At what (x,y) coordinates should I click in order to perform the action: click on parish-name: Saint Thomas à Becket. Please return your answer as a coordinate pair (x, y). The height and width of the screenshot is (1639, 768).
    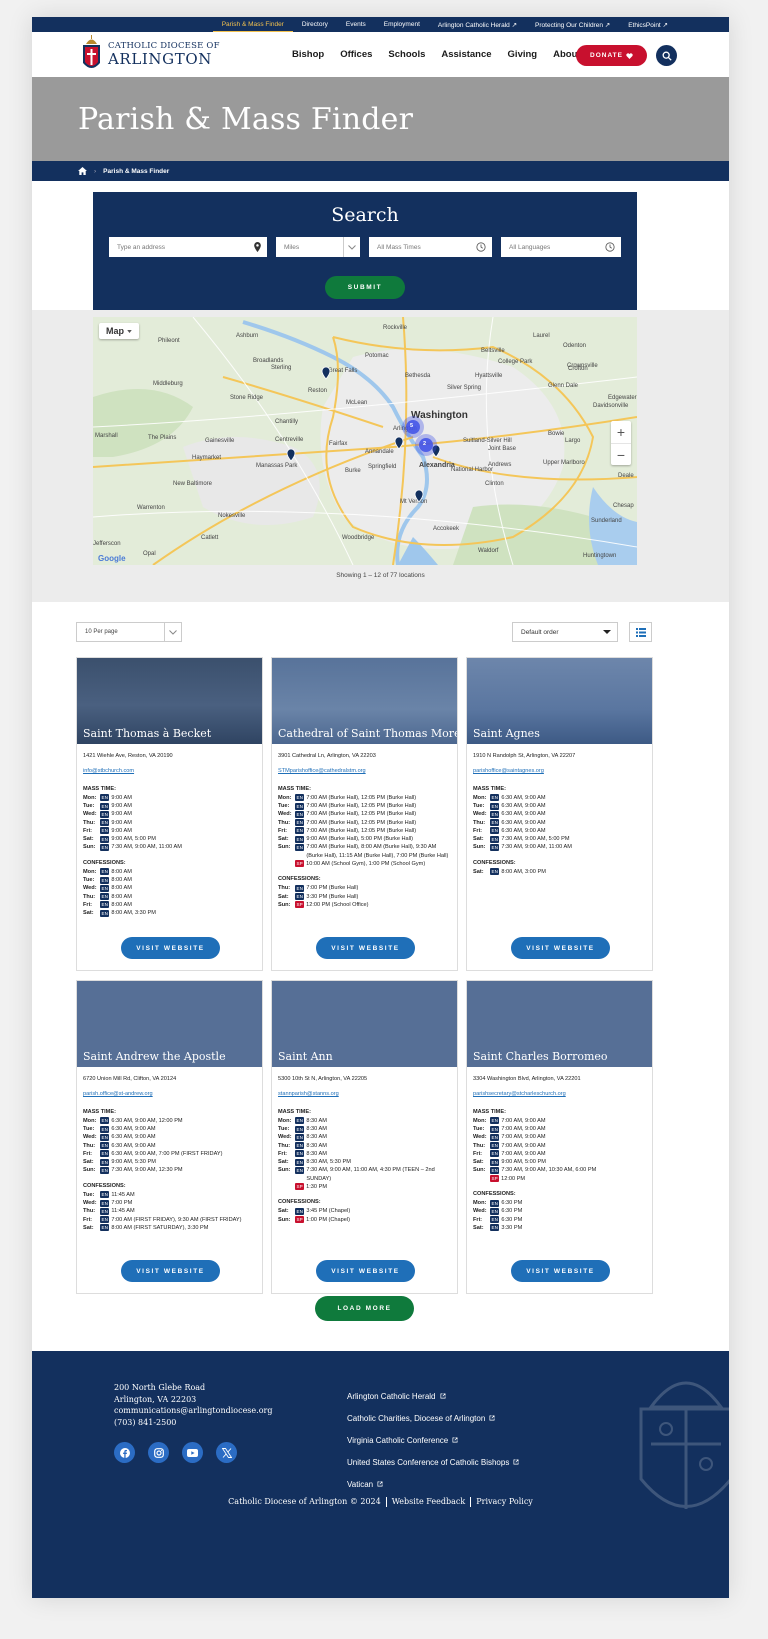
    Looking at the image, I should click on (147, 733).